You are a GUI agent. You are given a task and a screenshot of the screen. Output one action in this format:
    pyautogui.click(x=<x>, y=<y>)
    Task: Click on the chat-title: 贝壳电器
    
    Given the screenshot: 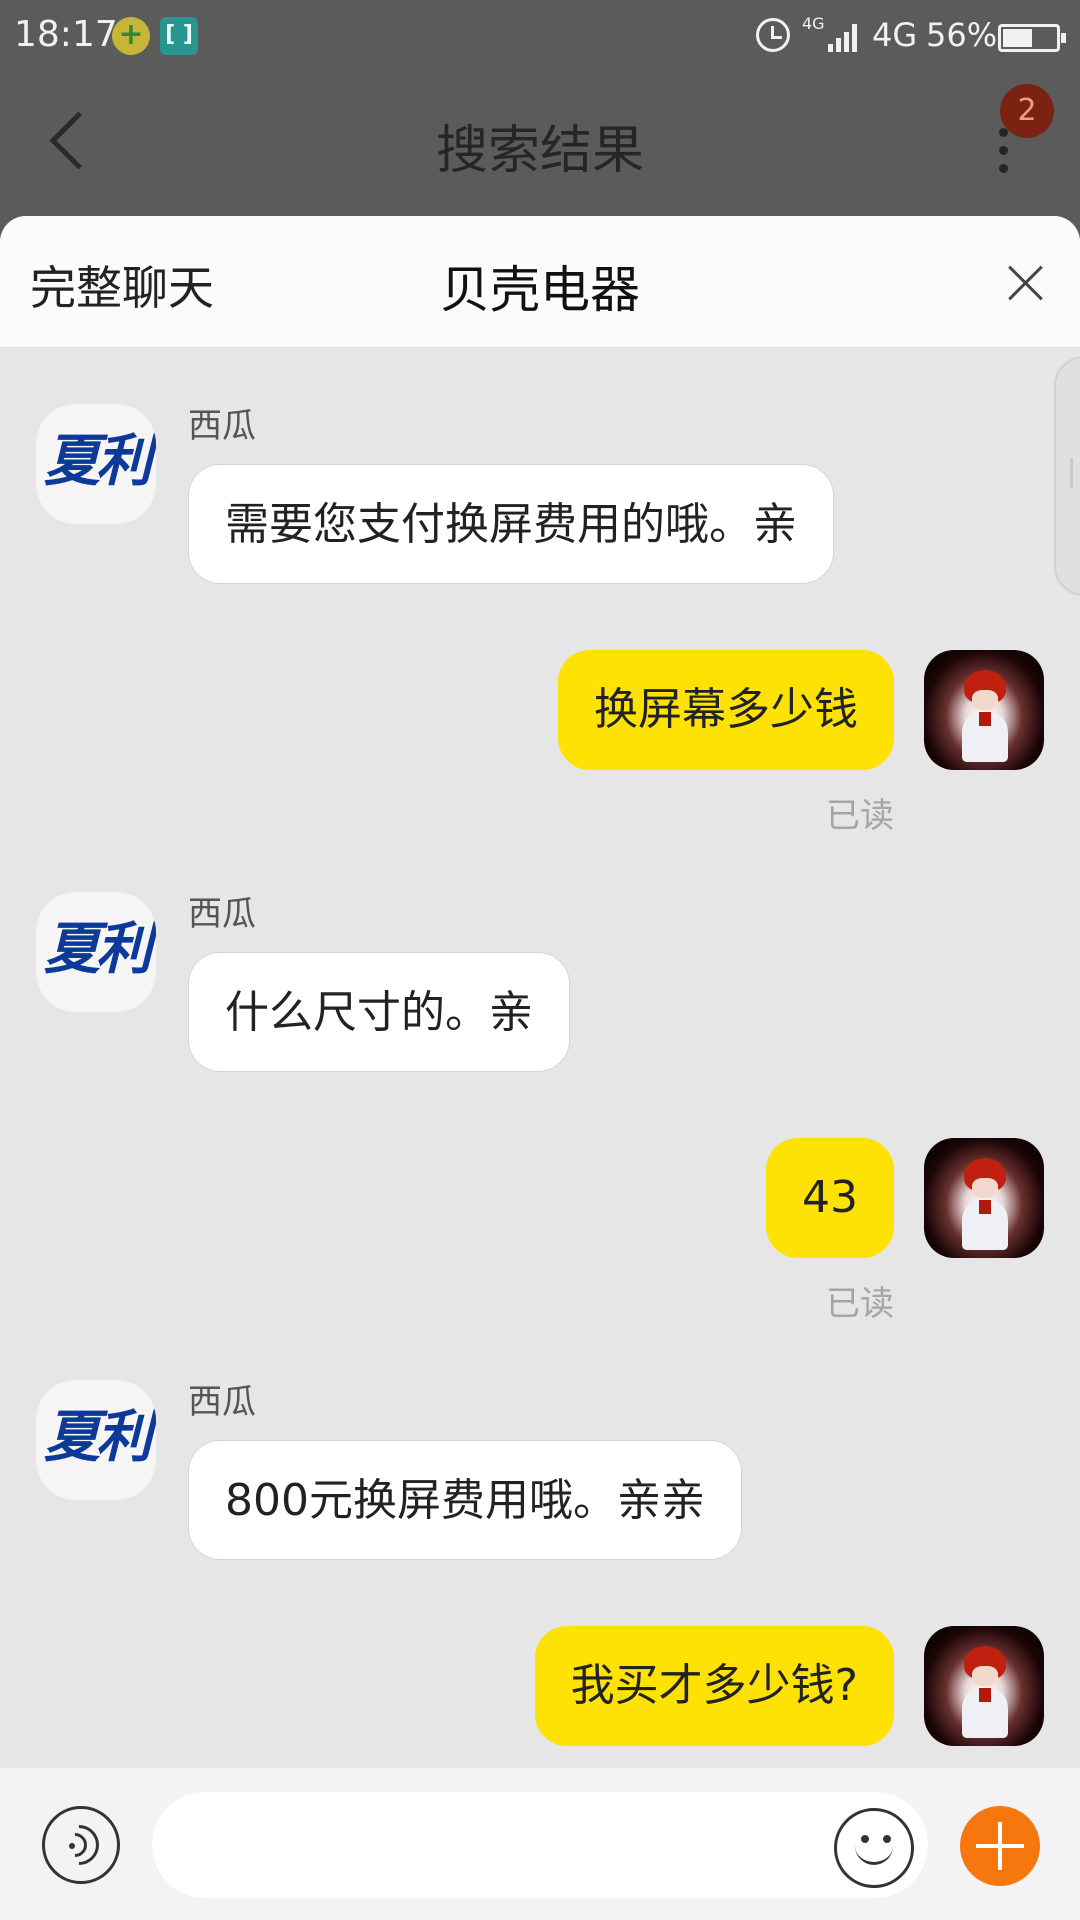 What is the action you would take?
    pyautogui.click(x=540, y=290)
    